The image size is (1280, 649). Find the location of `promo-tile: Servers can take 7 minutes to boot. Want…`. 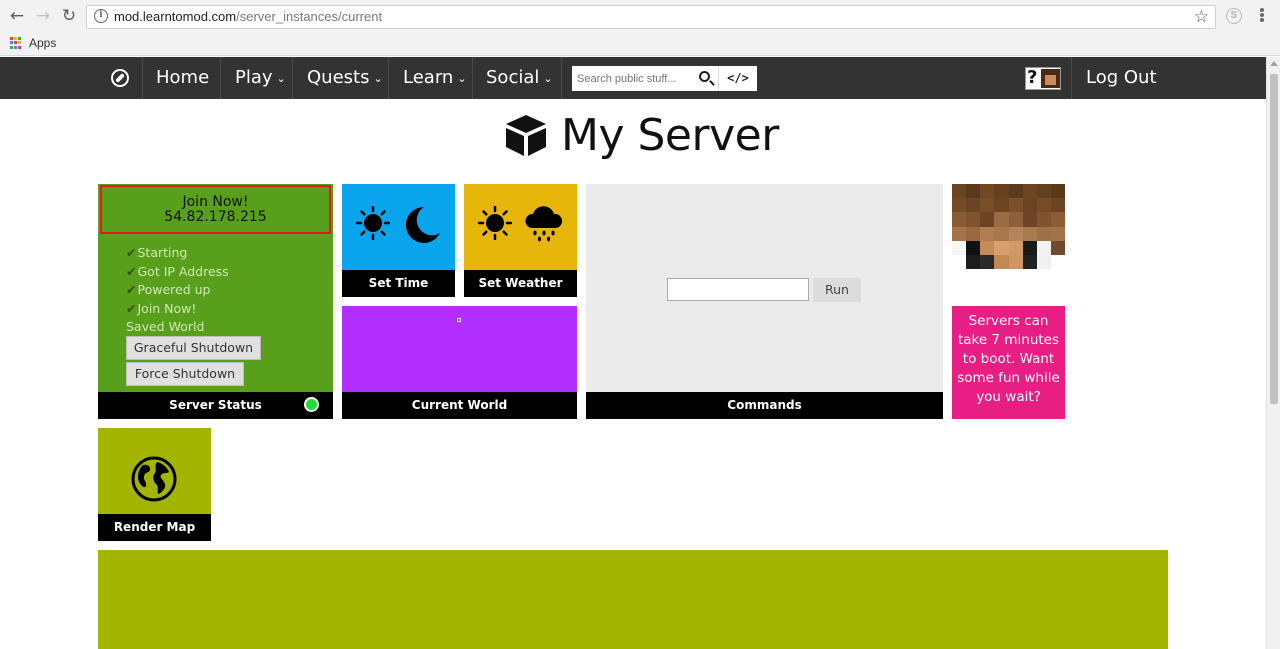

promo-tile: Servers can take 7 minutes to boot. Want… is located at coordinates (1008, 362).